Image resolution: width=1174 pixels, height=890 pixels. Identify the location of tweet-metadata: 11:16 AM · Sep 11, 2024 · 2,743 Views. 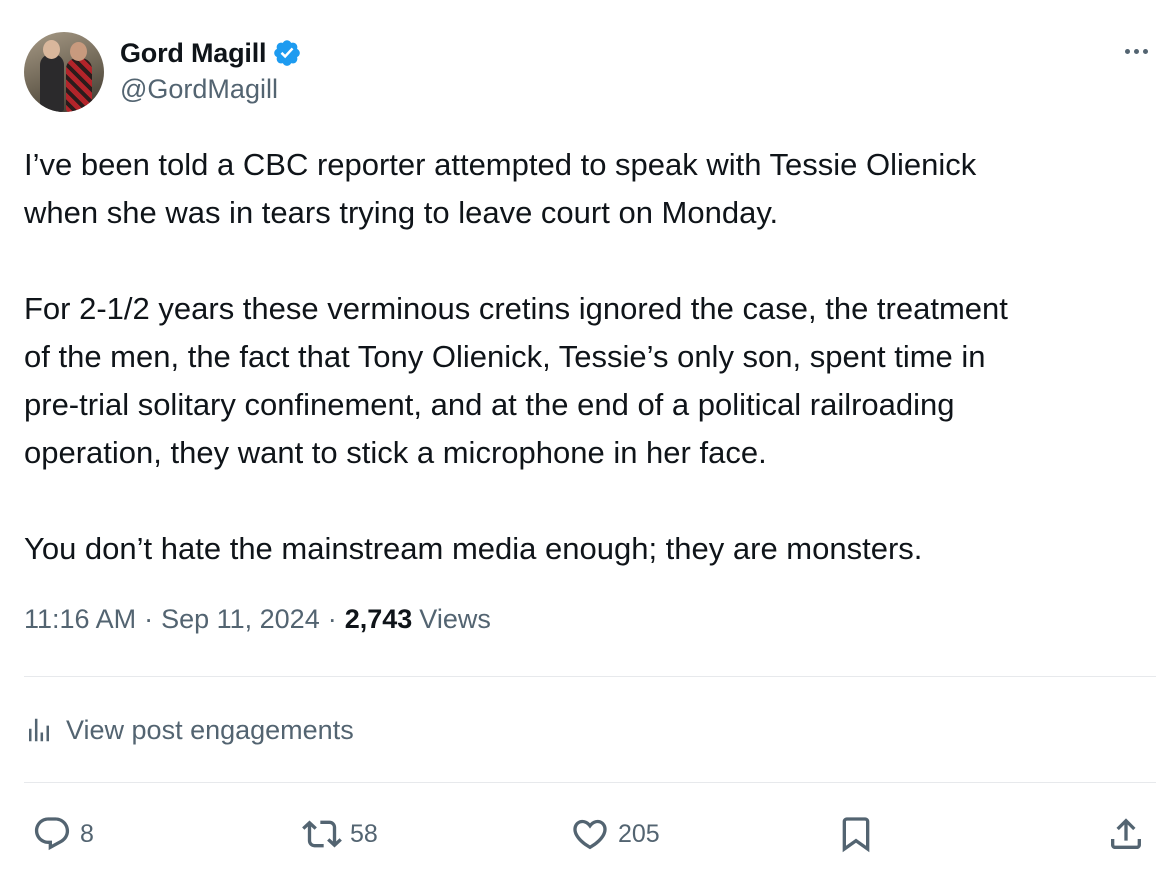
(257, 619).